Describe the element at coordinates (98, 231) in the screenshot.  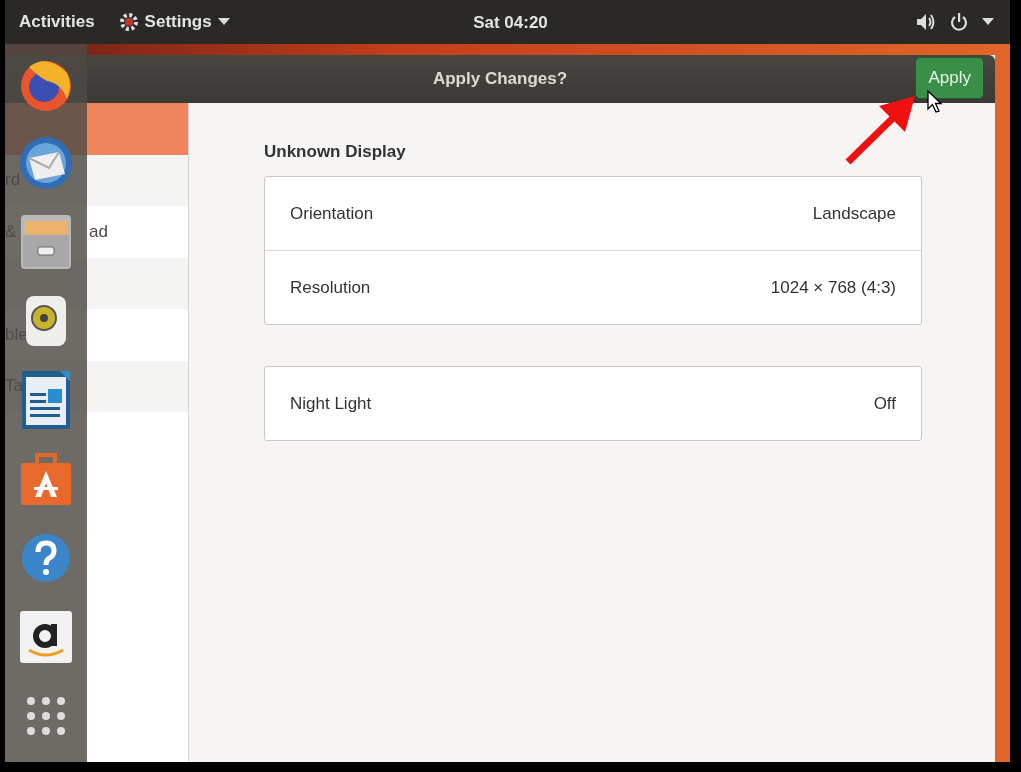
I see `sidebar-label: ad` at that location.